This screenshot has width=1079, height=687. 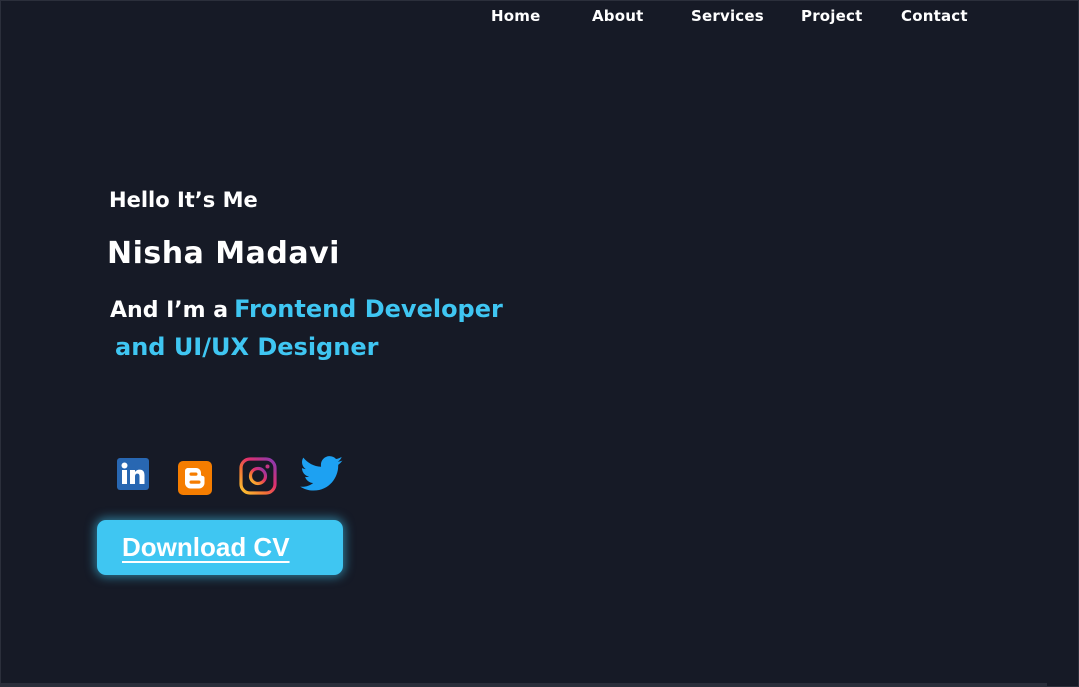 What do you see at coordinates (133, 474) in the screenshot?
I see `linkedin-icon` at bounding box center [133, 474].